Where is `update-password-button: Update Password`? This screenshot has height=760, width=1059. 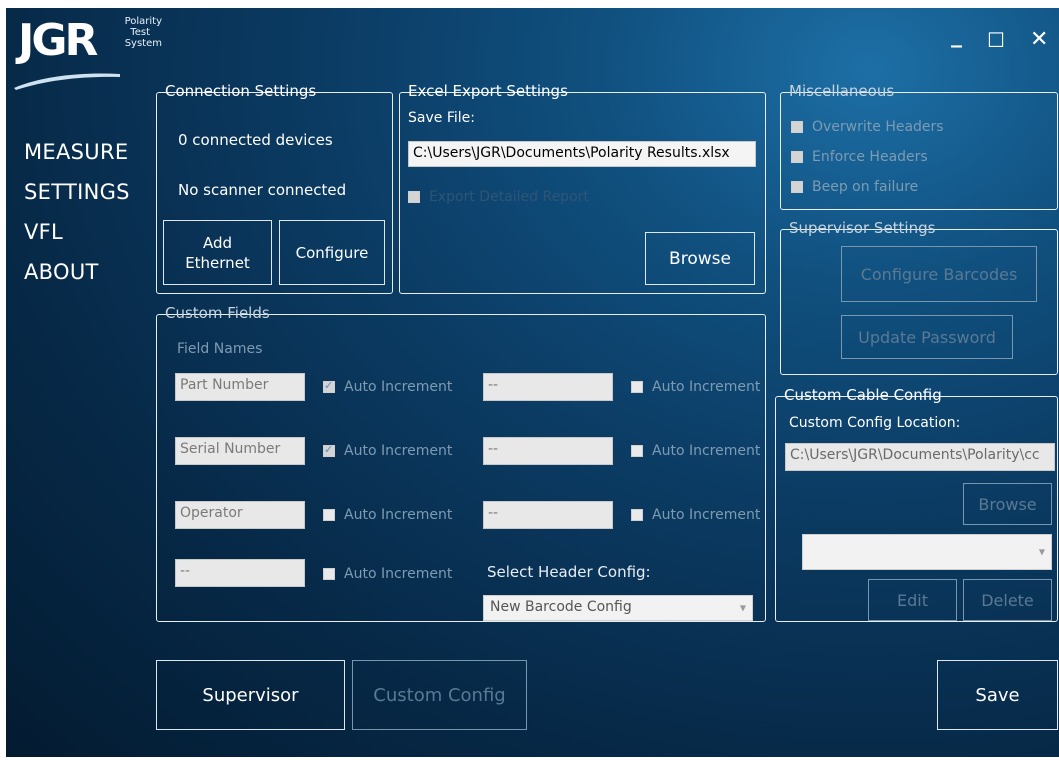
update-password-button: Update Password is located at coordinates (927, 337).